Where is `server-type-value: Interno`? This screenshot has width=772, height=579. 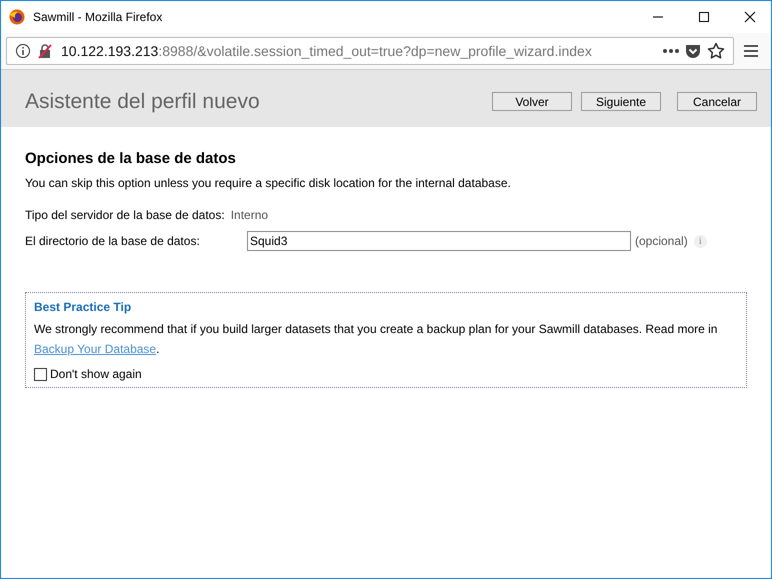 server-type-value: Interno is located at coordinates (249, 215).